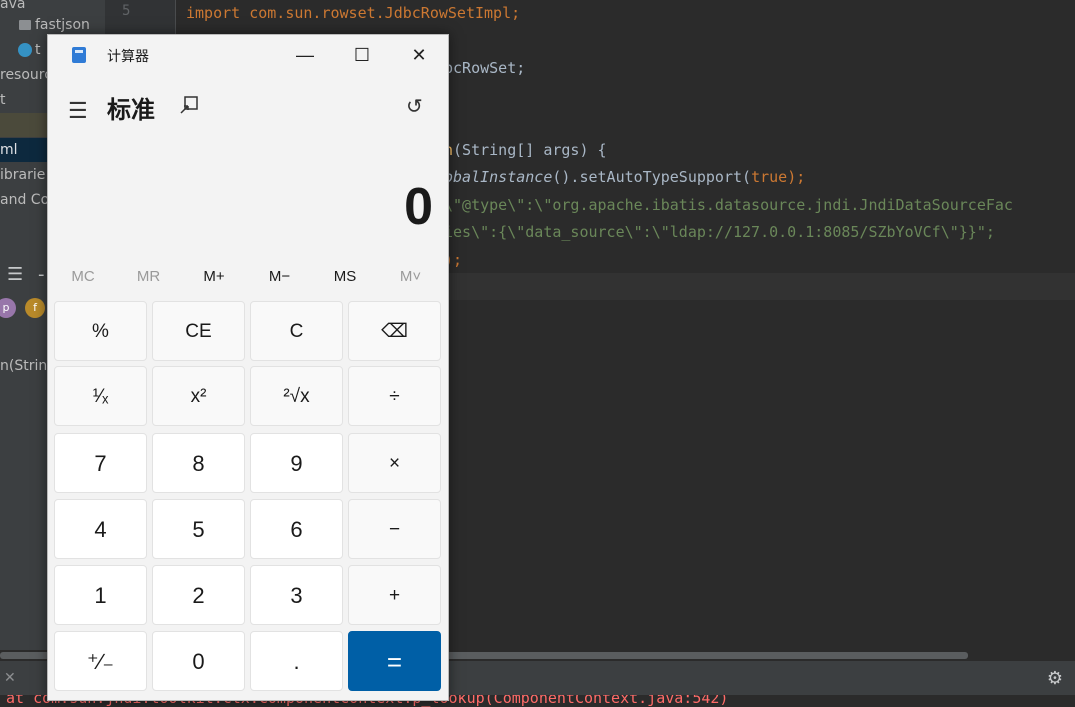  Describe the element at coordinates (126, 11) in the screenshot. I see `line-number: 5` at that location.